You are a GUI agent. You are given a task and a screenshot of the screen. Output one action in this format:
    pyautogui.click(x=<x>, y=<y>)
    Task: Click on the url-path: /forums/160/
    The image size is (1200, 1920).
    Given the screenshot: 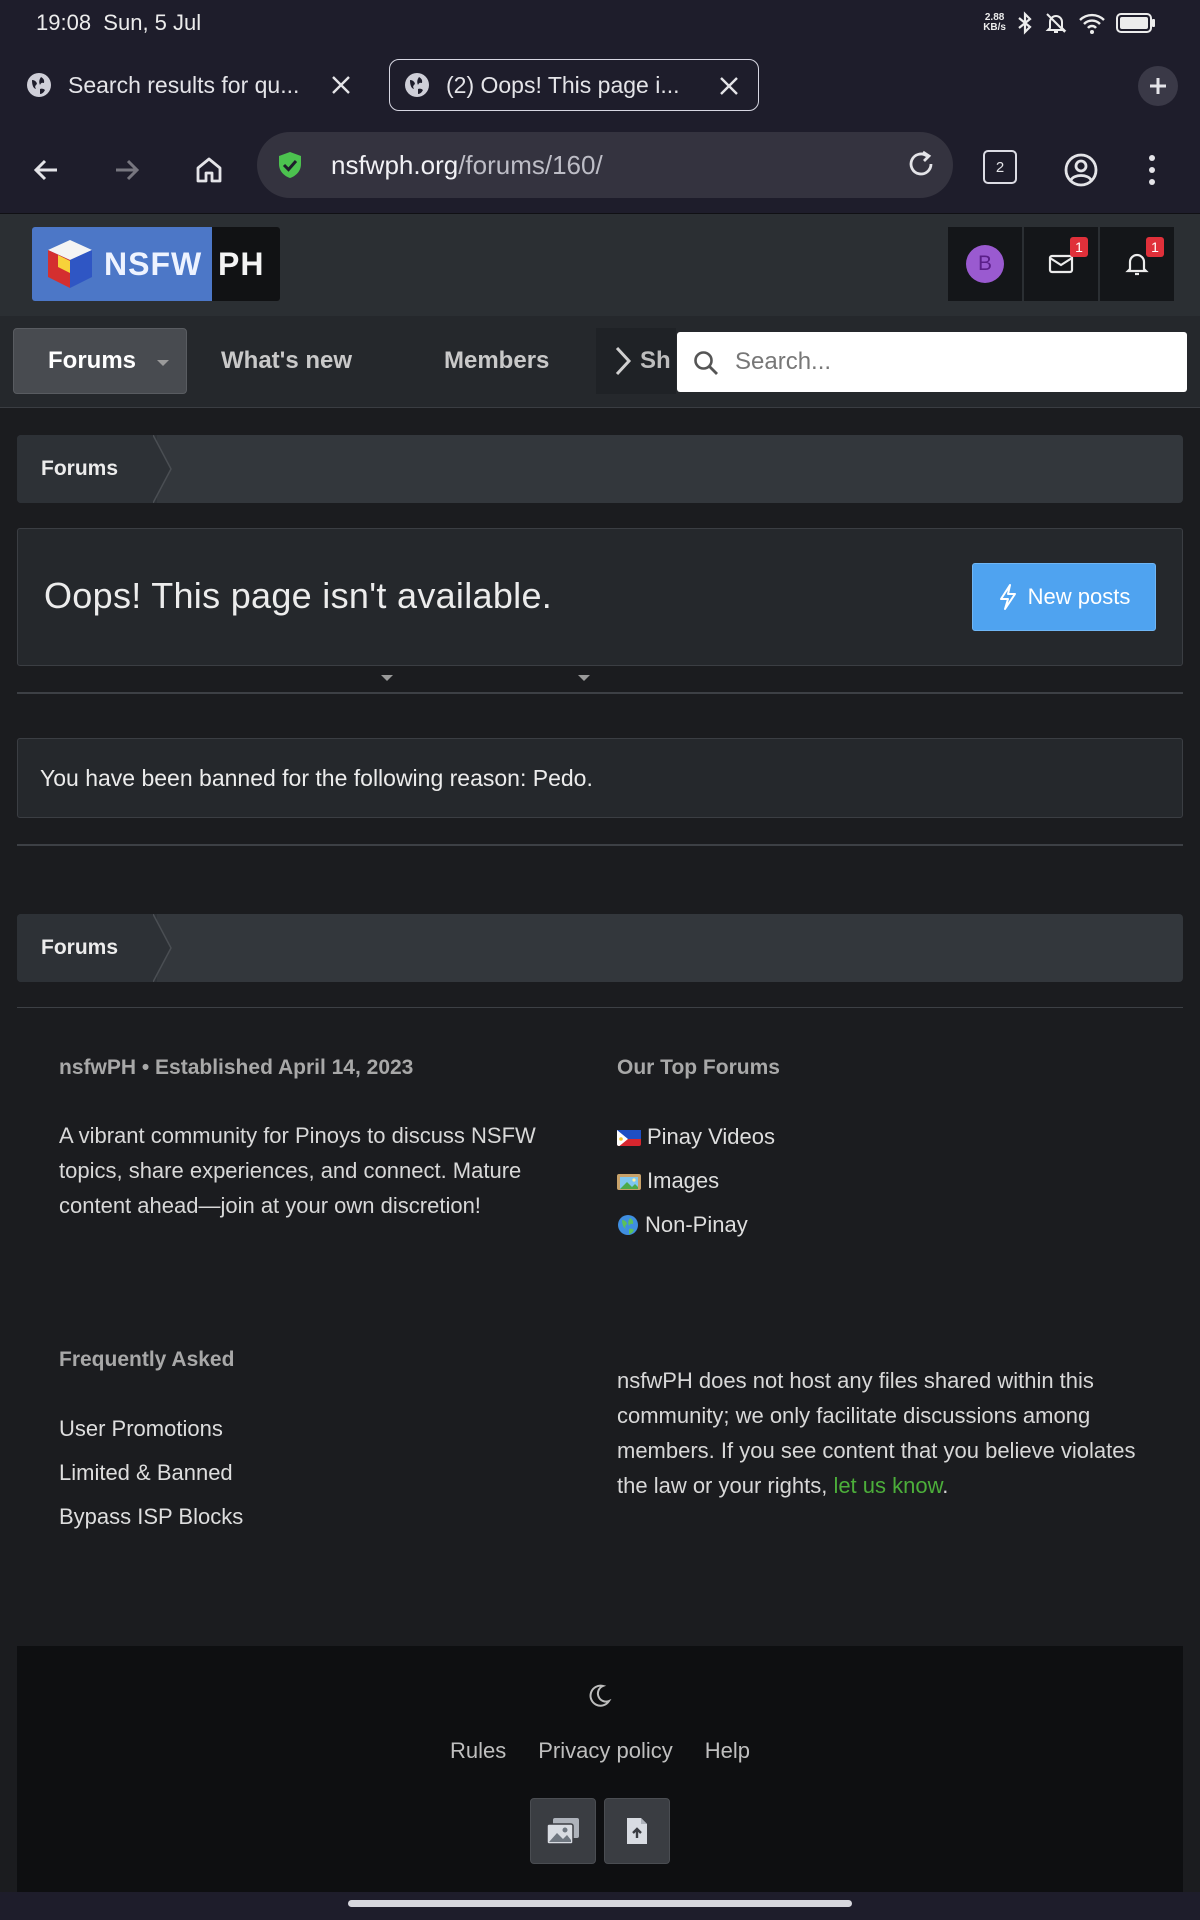 What is the action you would take?
    pyautogui.click(x=530, y=165)
    